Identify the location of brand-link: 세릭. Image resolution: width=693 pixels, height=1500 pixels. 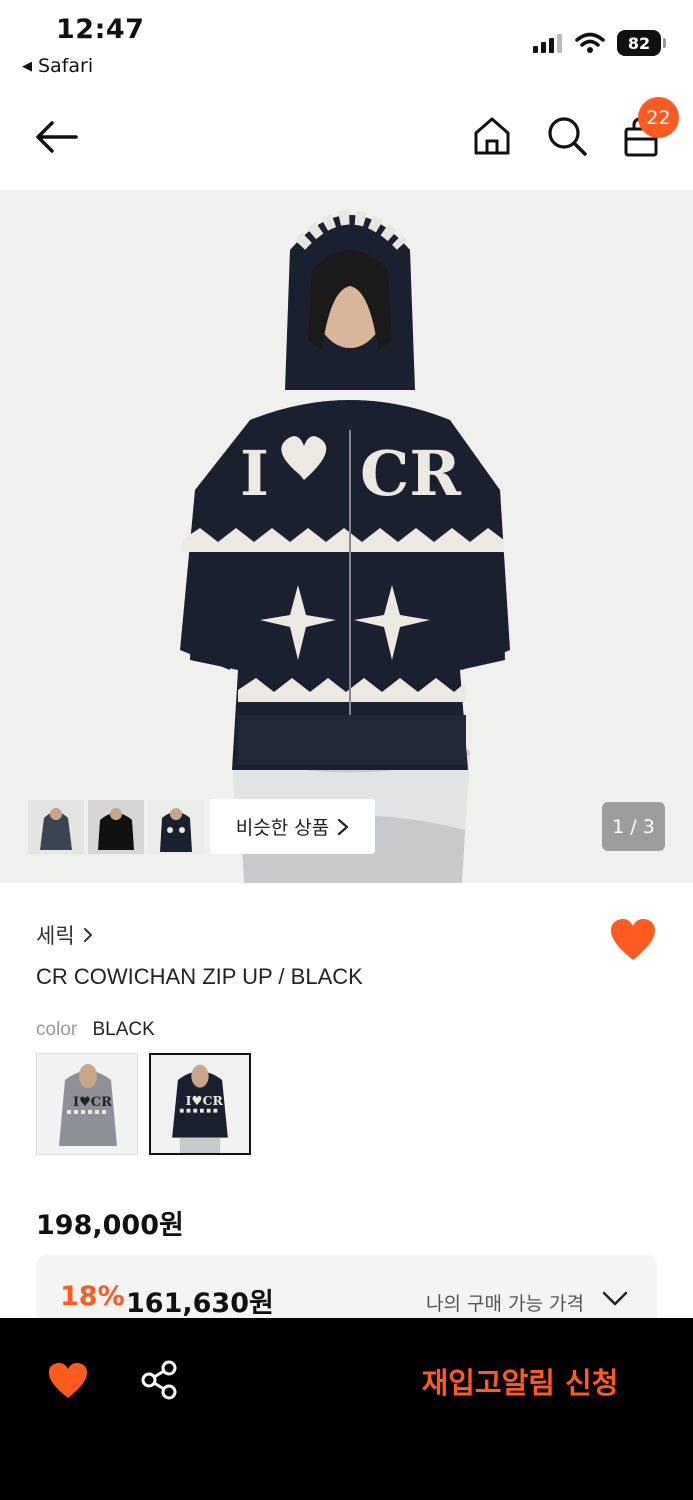
(64, 935).